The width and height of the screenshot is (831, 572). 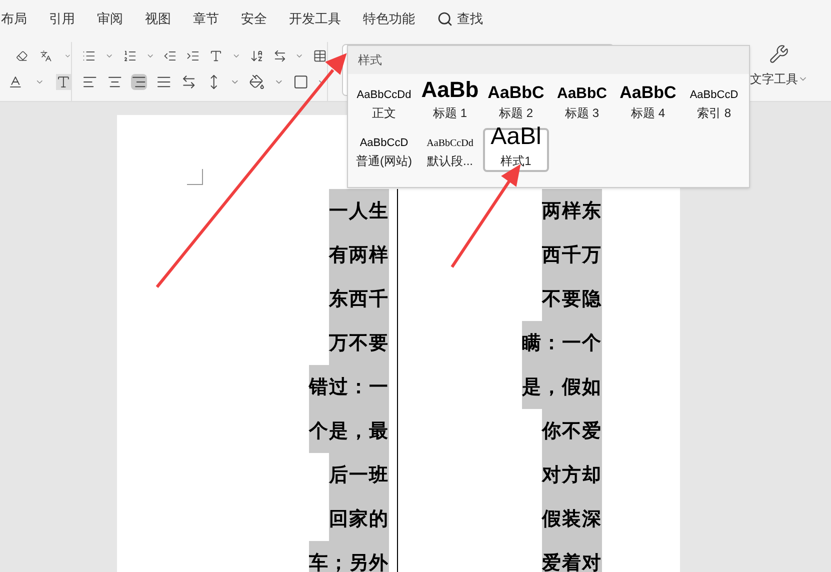 I want to click on border-icon, so click(x=300, y=82).